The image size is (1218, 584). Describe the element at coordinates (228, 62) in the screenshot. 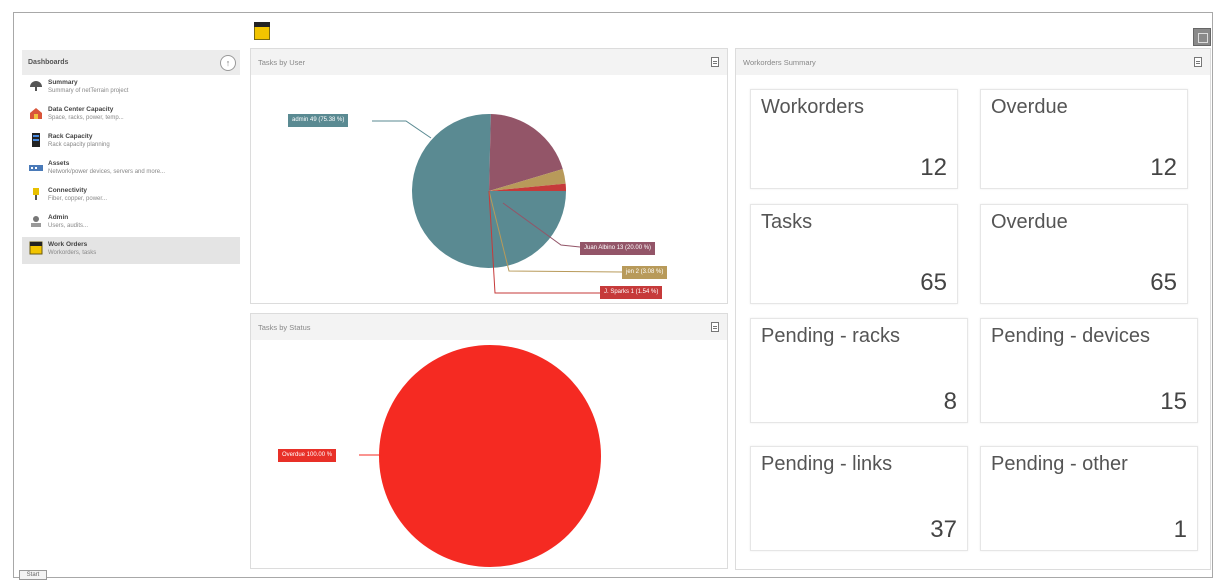

I see `up-arrow-icon: ↑` at that location.